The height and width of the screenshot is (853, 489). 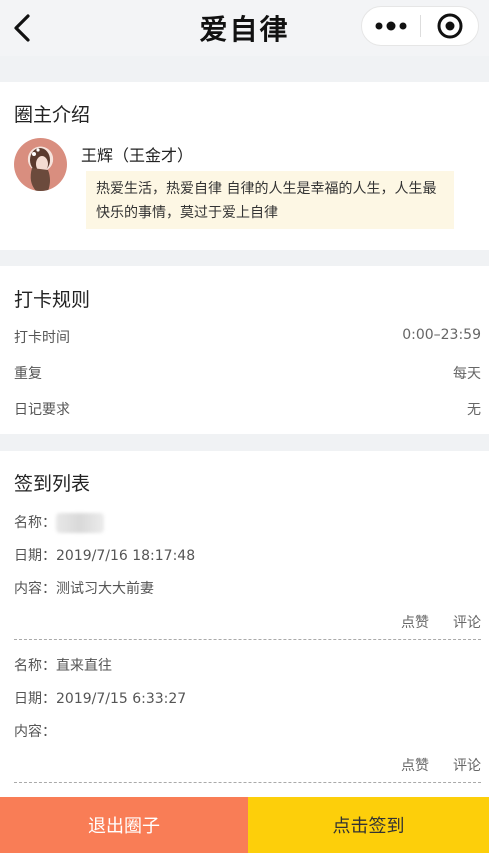 I want to click on rule-row-diary: 日记要求 无, so click(x=247, y=409).